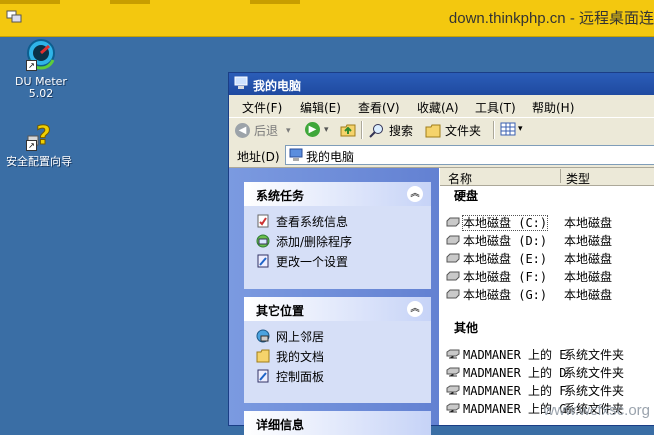 This screenshot has height=435, width=654. I want to click on folders-button: 文件夹, so click(453, 130).